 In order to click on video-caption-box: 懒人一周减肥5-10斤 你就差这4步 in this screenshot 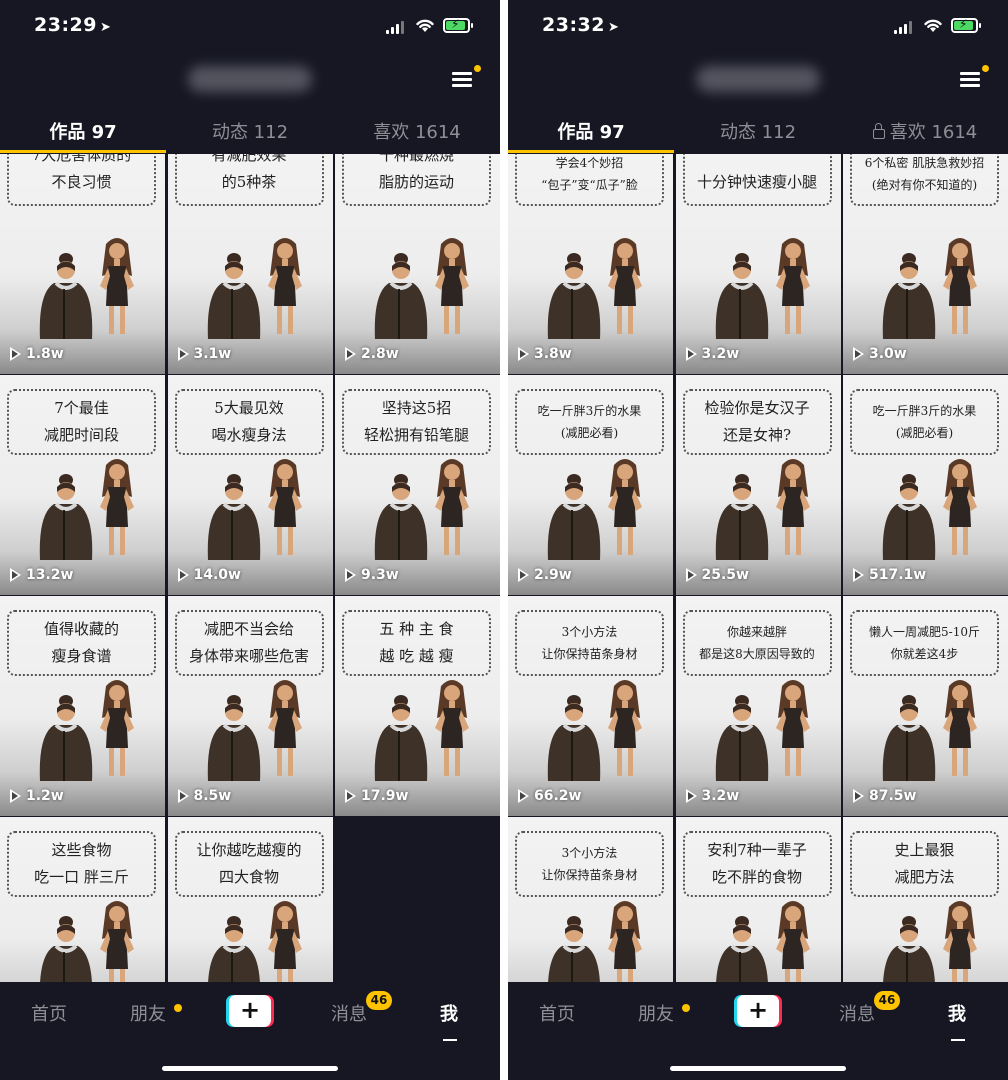, I will do `click(924, 643)`.